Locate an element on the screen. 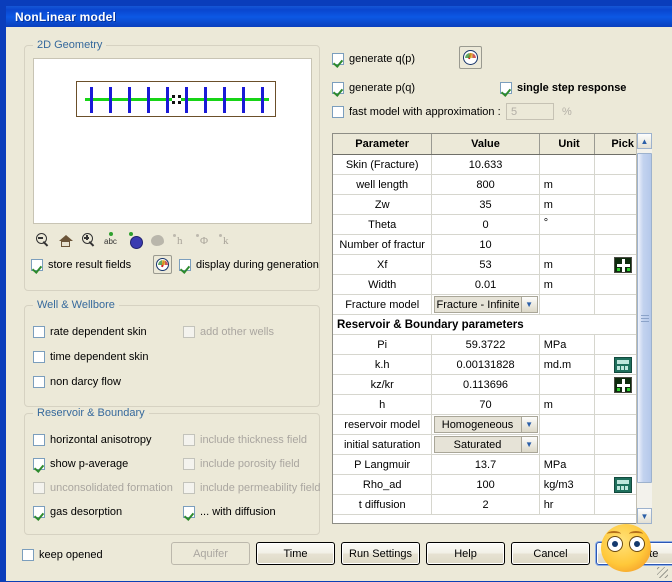  cell-value: Saturated ▼ is located at coordinates (486, 444).